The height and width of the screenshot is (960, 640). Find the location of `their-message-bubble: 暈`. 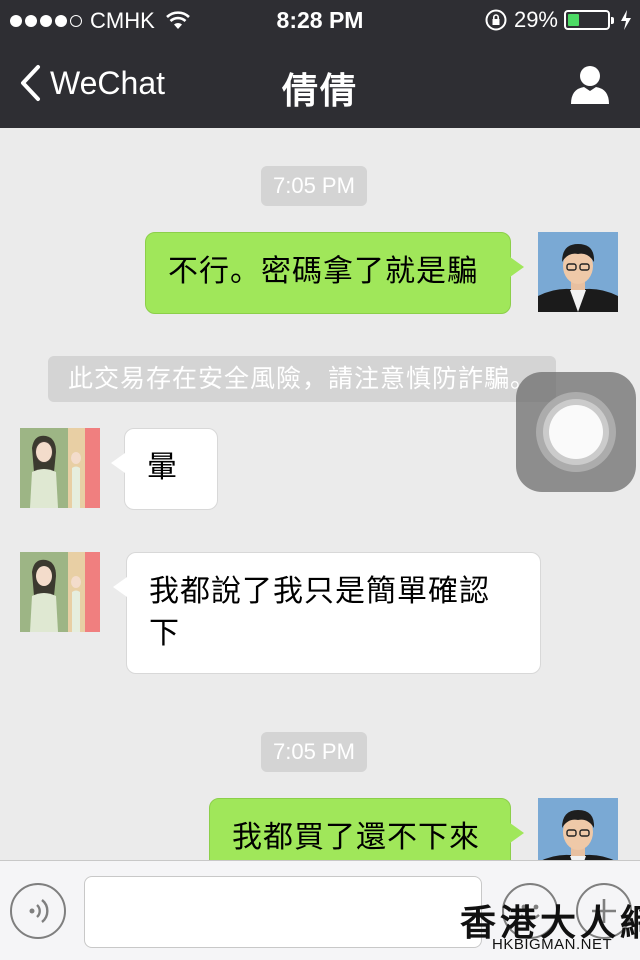

their-message-bubble: 暈 is located at coordinates (164, 469).